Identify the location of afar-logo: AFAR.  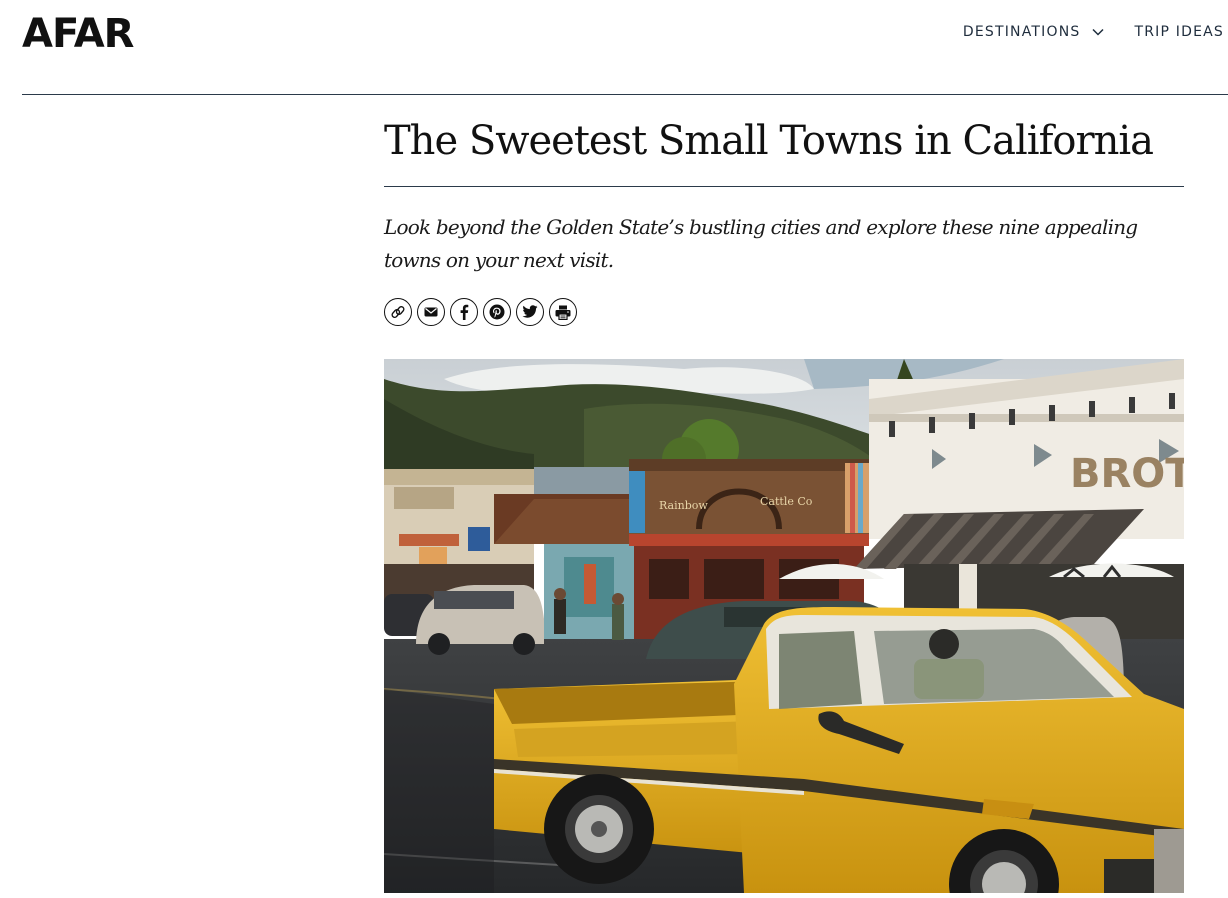
(78, 34).